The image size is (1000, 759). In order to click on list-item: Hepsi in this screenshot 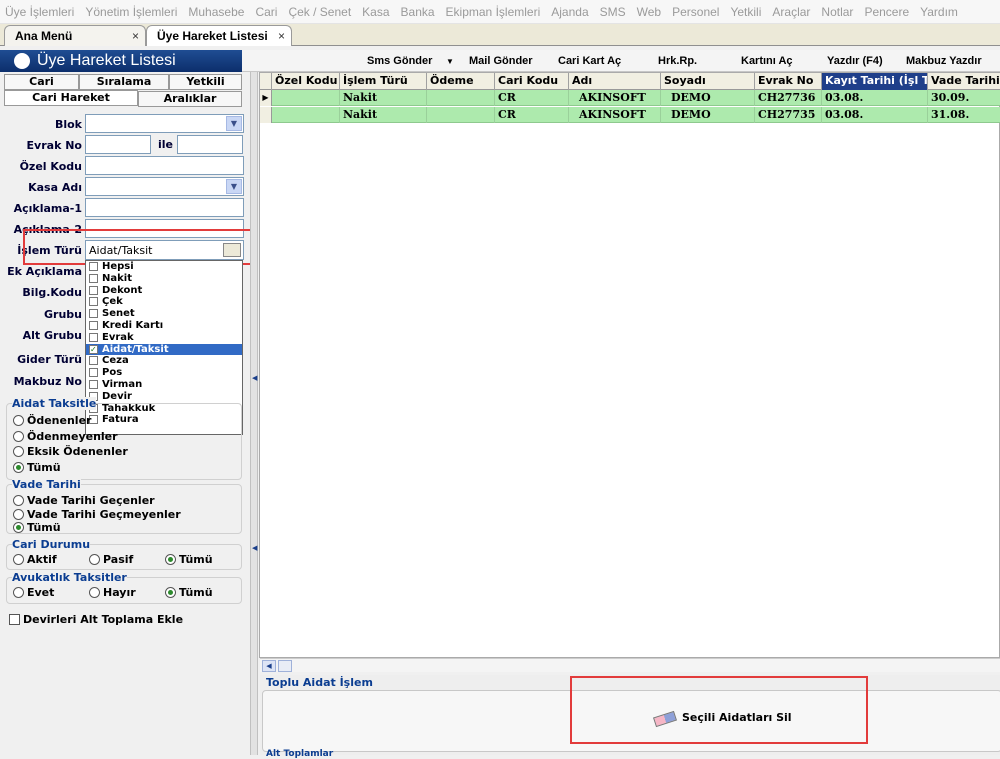, I will do `click(164, 267)`.